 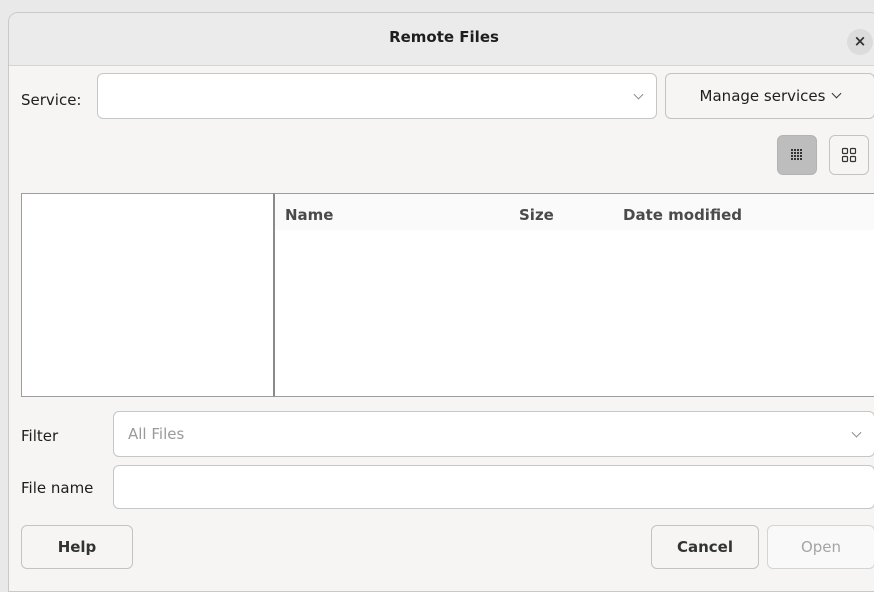 I want to click on dialog-title: Remote Files, so click(x=444, y=37).